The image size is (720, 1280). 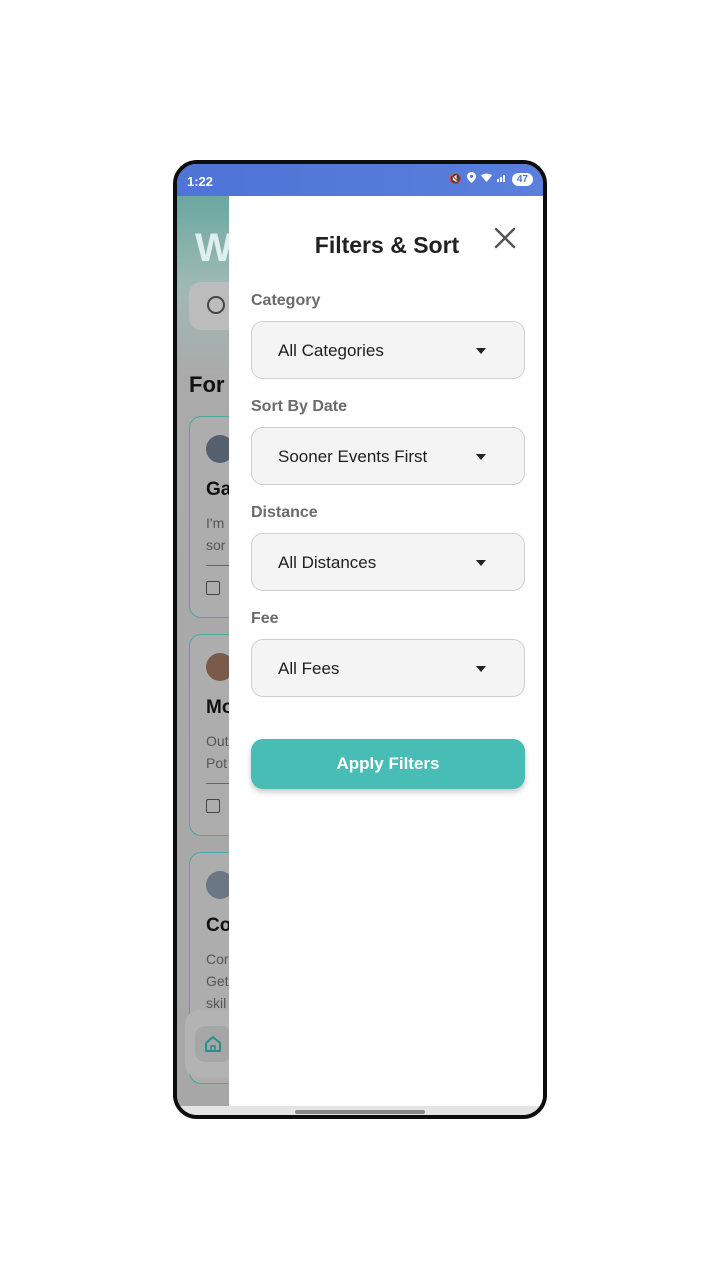 I want to click on sort-value: Sooner Events First, so click(x=353, y=456).